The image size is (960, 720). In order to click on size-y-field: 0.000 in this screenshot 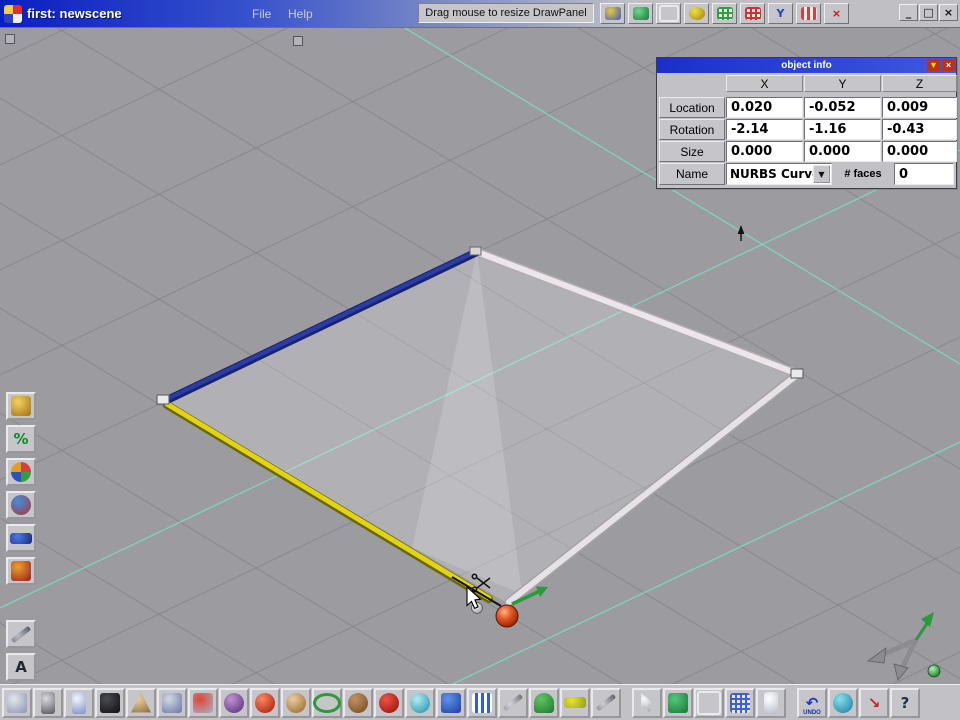, I will do `click(842, 151)`.